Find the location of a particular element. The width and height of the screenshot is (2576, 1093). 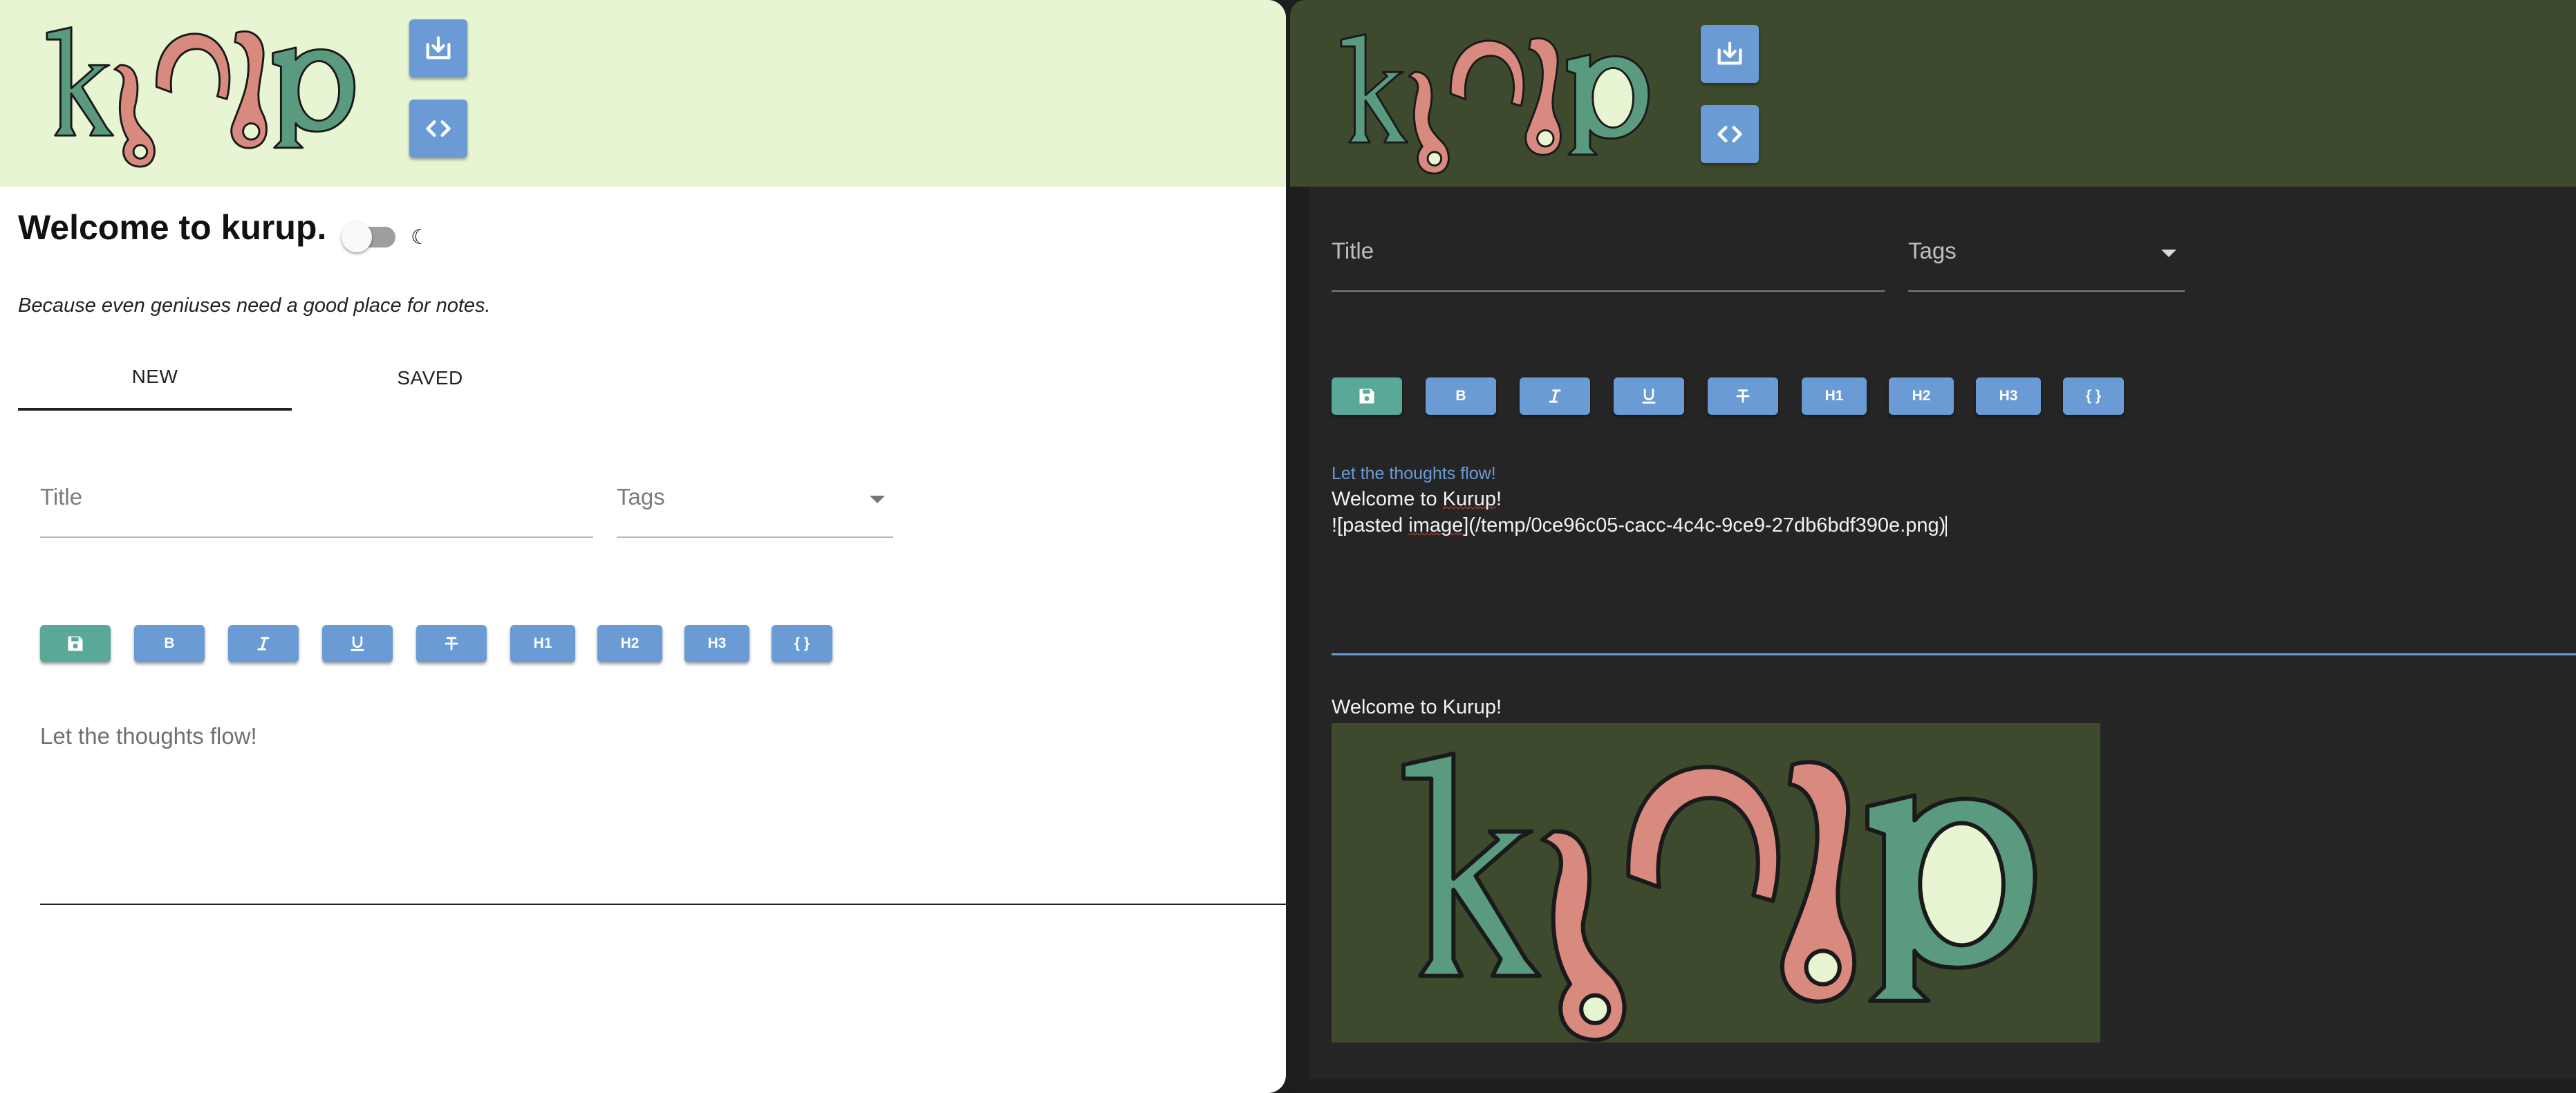

editor-text-line-1: Welcome to Kurup! is located at coordinates (1417, 499).